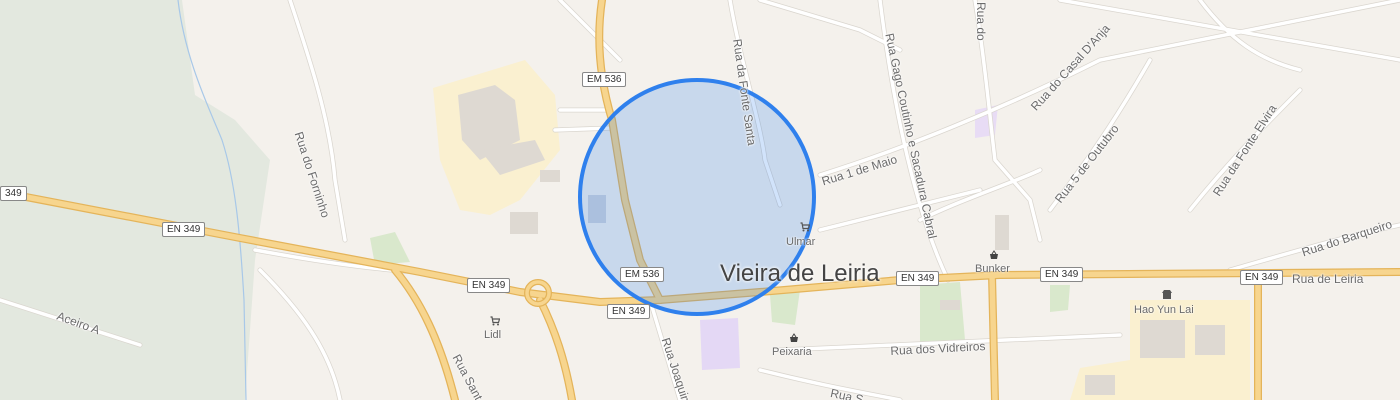  Describe the element at coordinates (792, 352) in the screenshot. I see `poi-label-peixaria: Peixaria` at that location.